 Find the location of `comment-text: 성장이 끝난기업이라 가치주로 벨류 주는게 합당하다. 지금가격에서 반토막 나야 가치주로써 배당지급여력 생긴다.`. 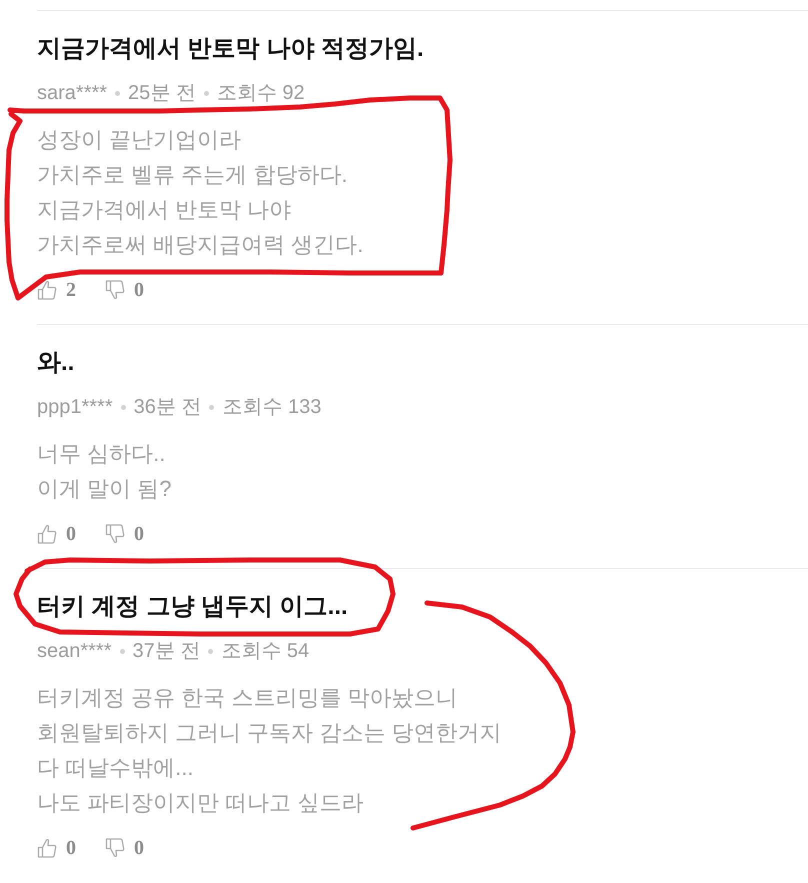

comment-text: 성장이 끝난기업이라 가치주로 벨류 주는게 합당하다. 지금가격에서 반토막 나야 가치주로써 배당지급여력 생긴다. is located at coordinates (200, 192).